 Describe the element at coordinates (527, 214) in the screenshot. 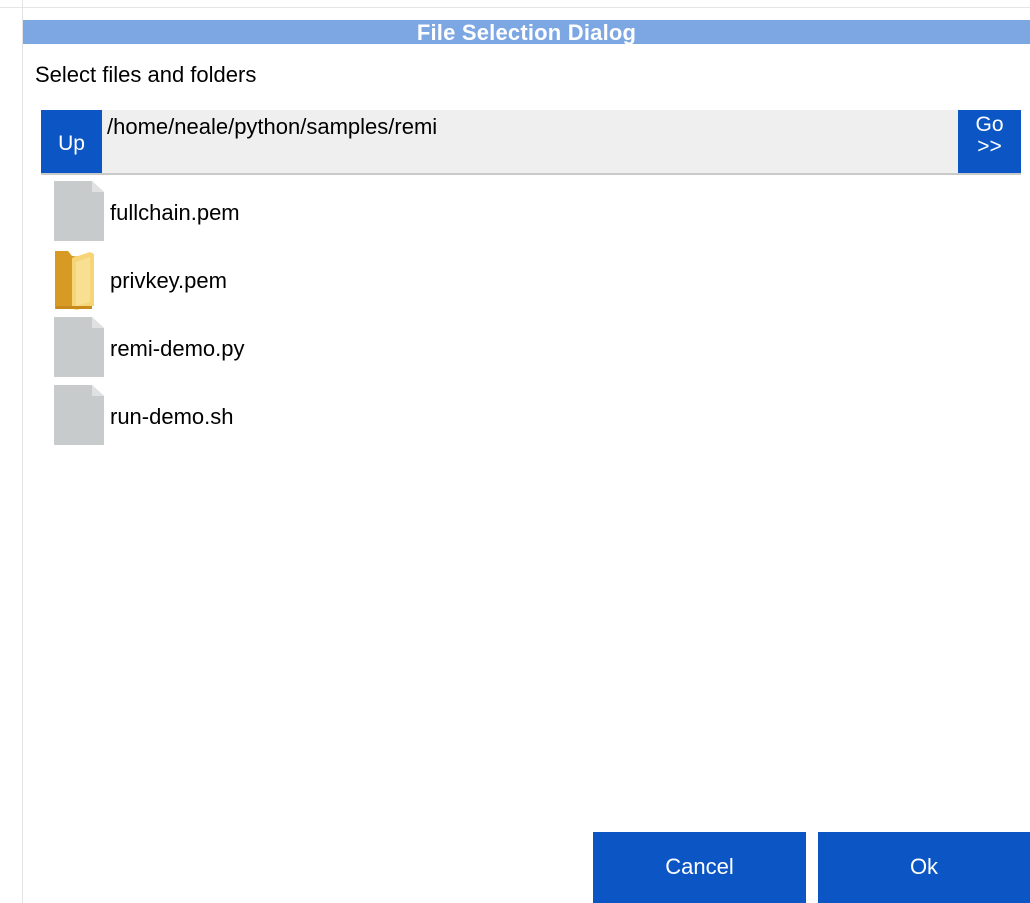

I see `file-item: fullchain.pem` at that location.